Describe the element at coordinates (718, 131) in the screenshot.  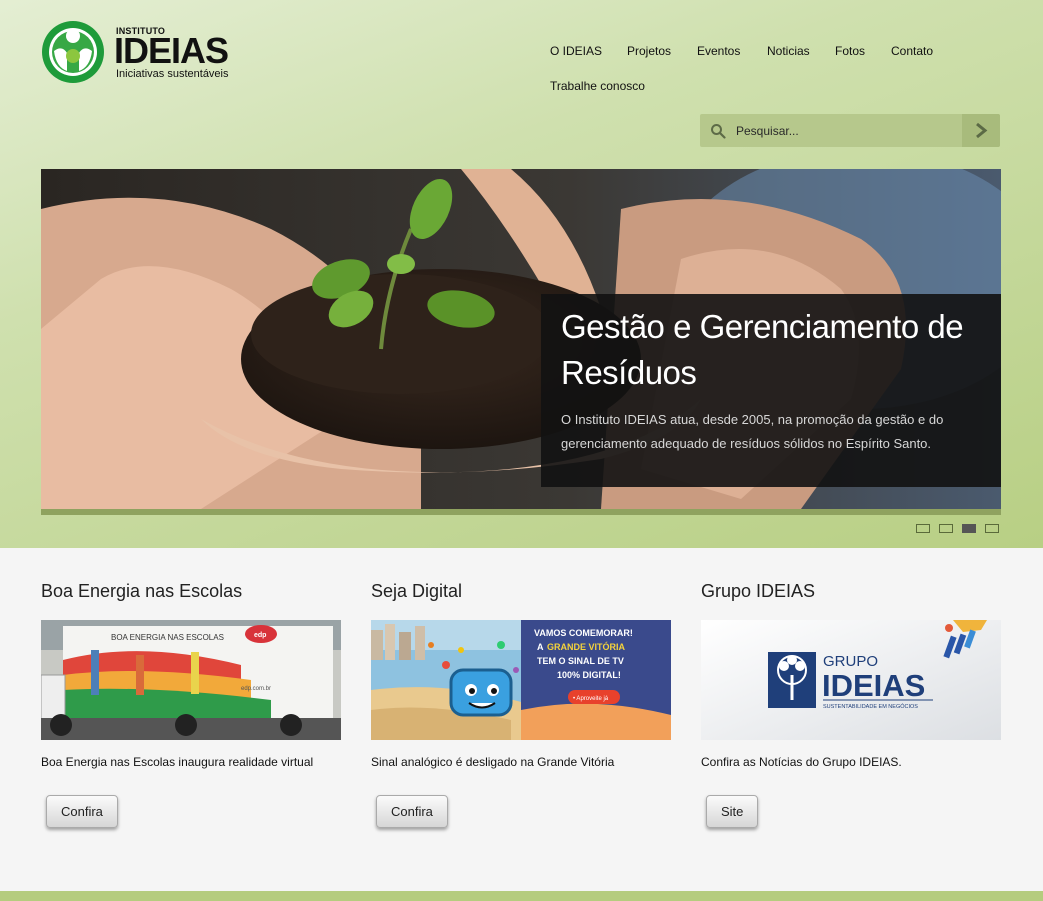
I see `search-icon` at that location.